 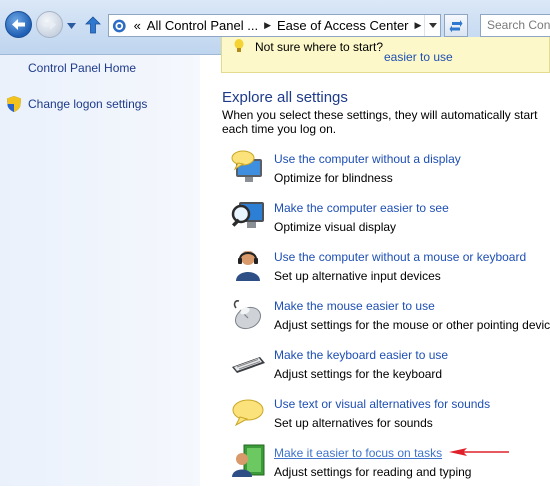 What do you see at coordinates (361, 355) in the screenshot?
I see `setting-title: Make the keyboard easier to use` at bounding box center [361, 355].